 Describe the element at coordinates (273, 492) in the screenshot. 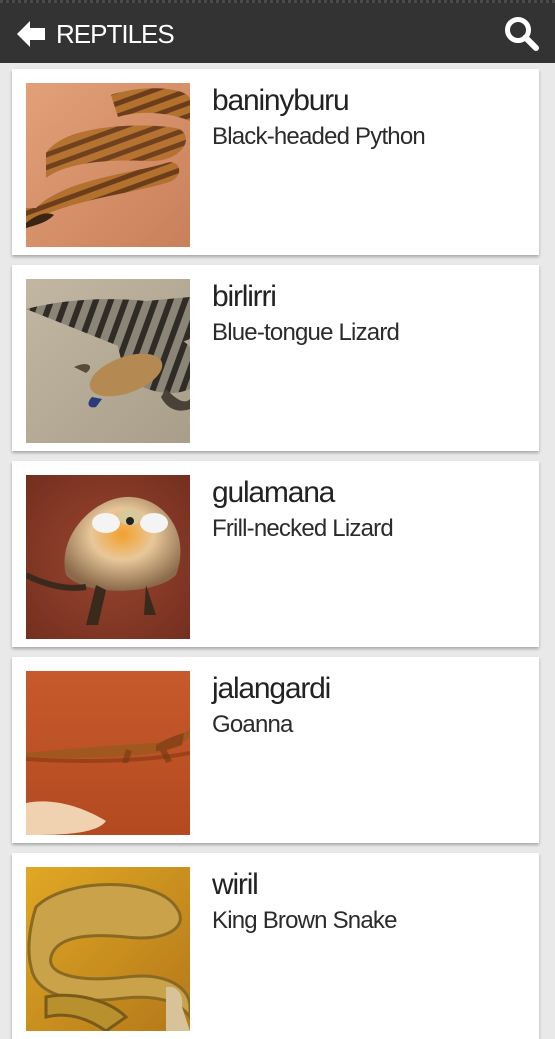

I see `item-name: gulamana` at that location.